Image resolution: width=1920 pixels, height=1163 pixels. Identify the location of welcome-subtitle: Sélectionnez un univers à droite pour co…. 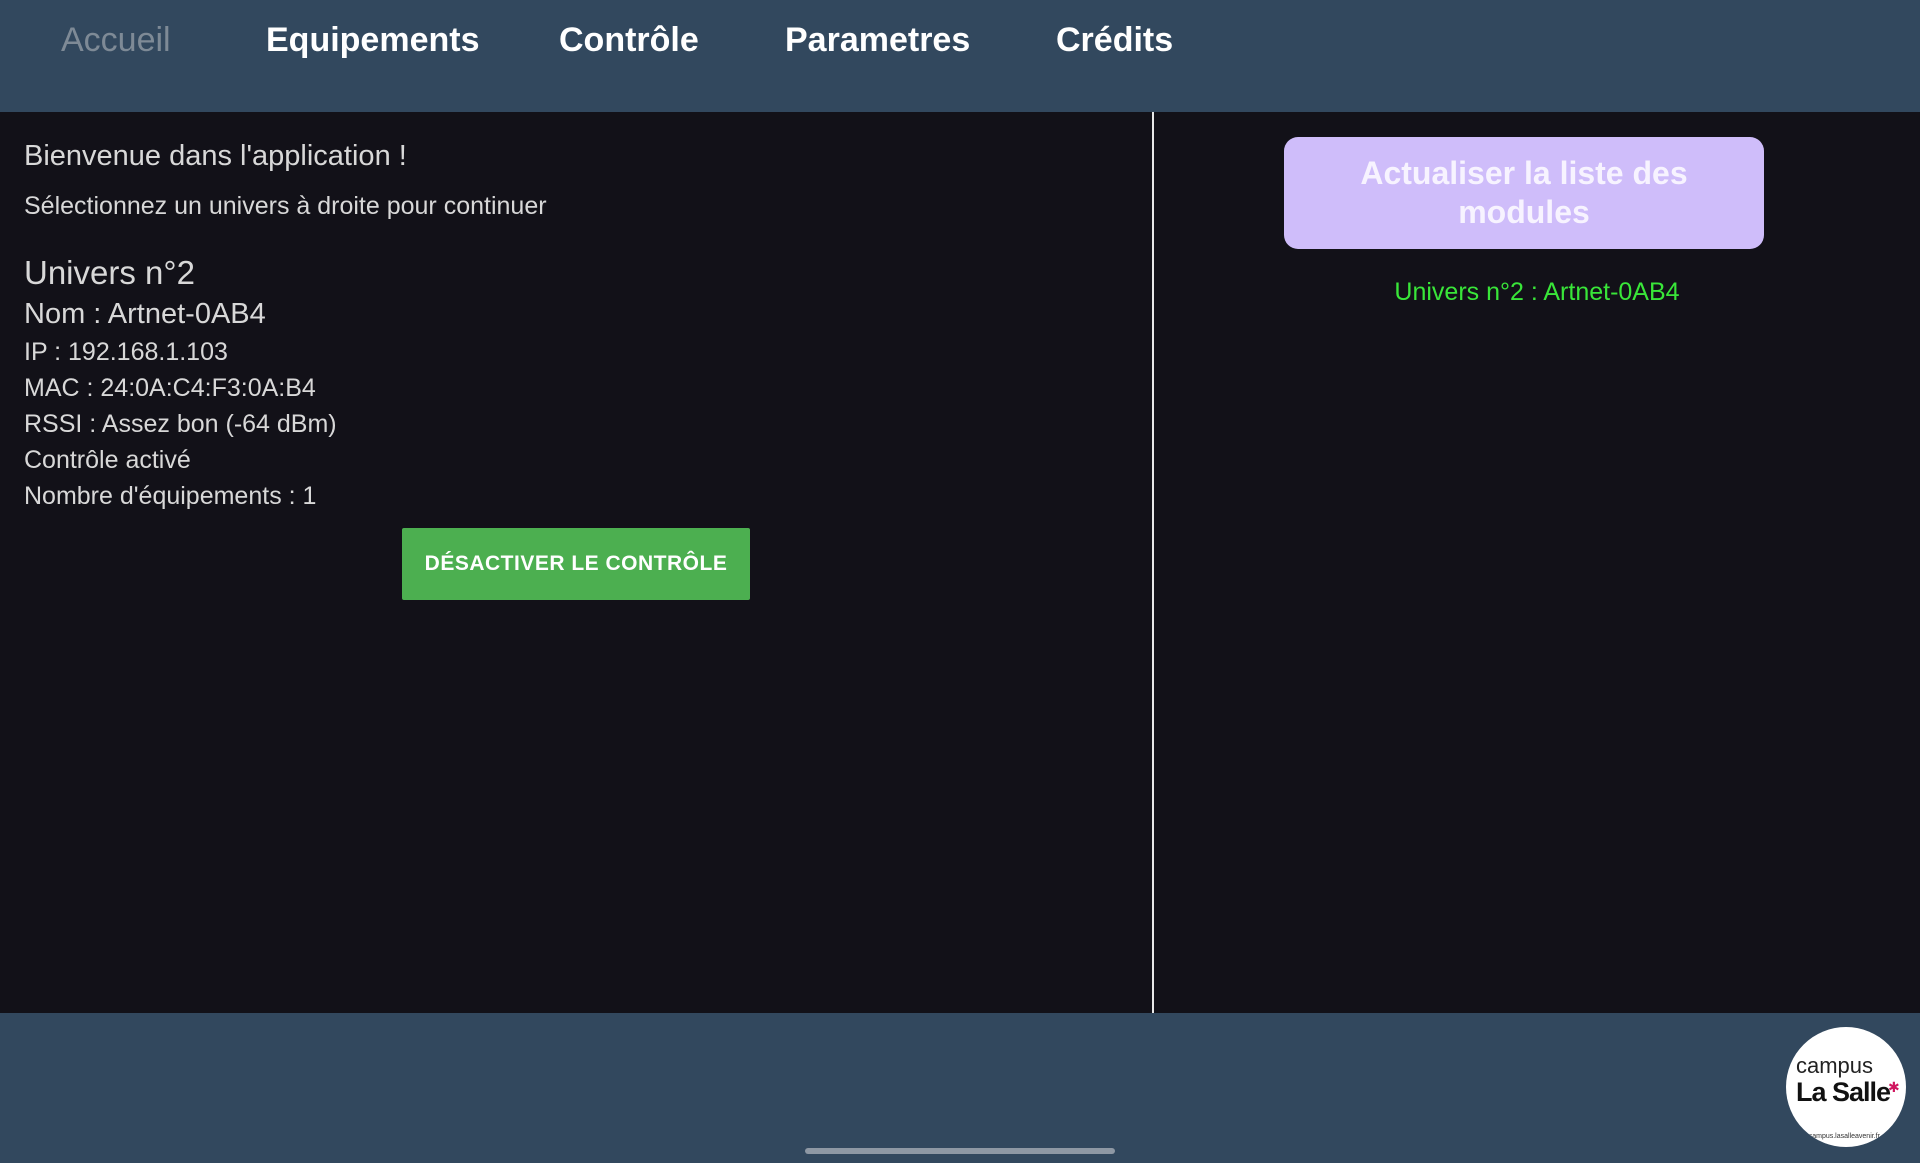
(285, 206).